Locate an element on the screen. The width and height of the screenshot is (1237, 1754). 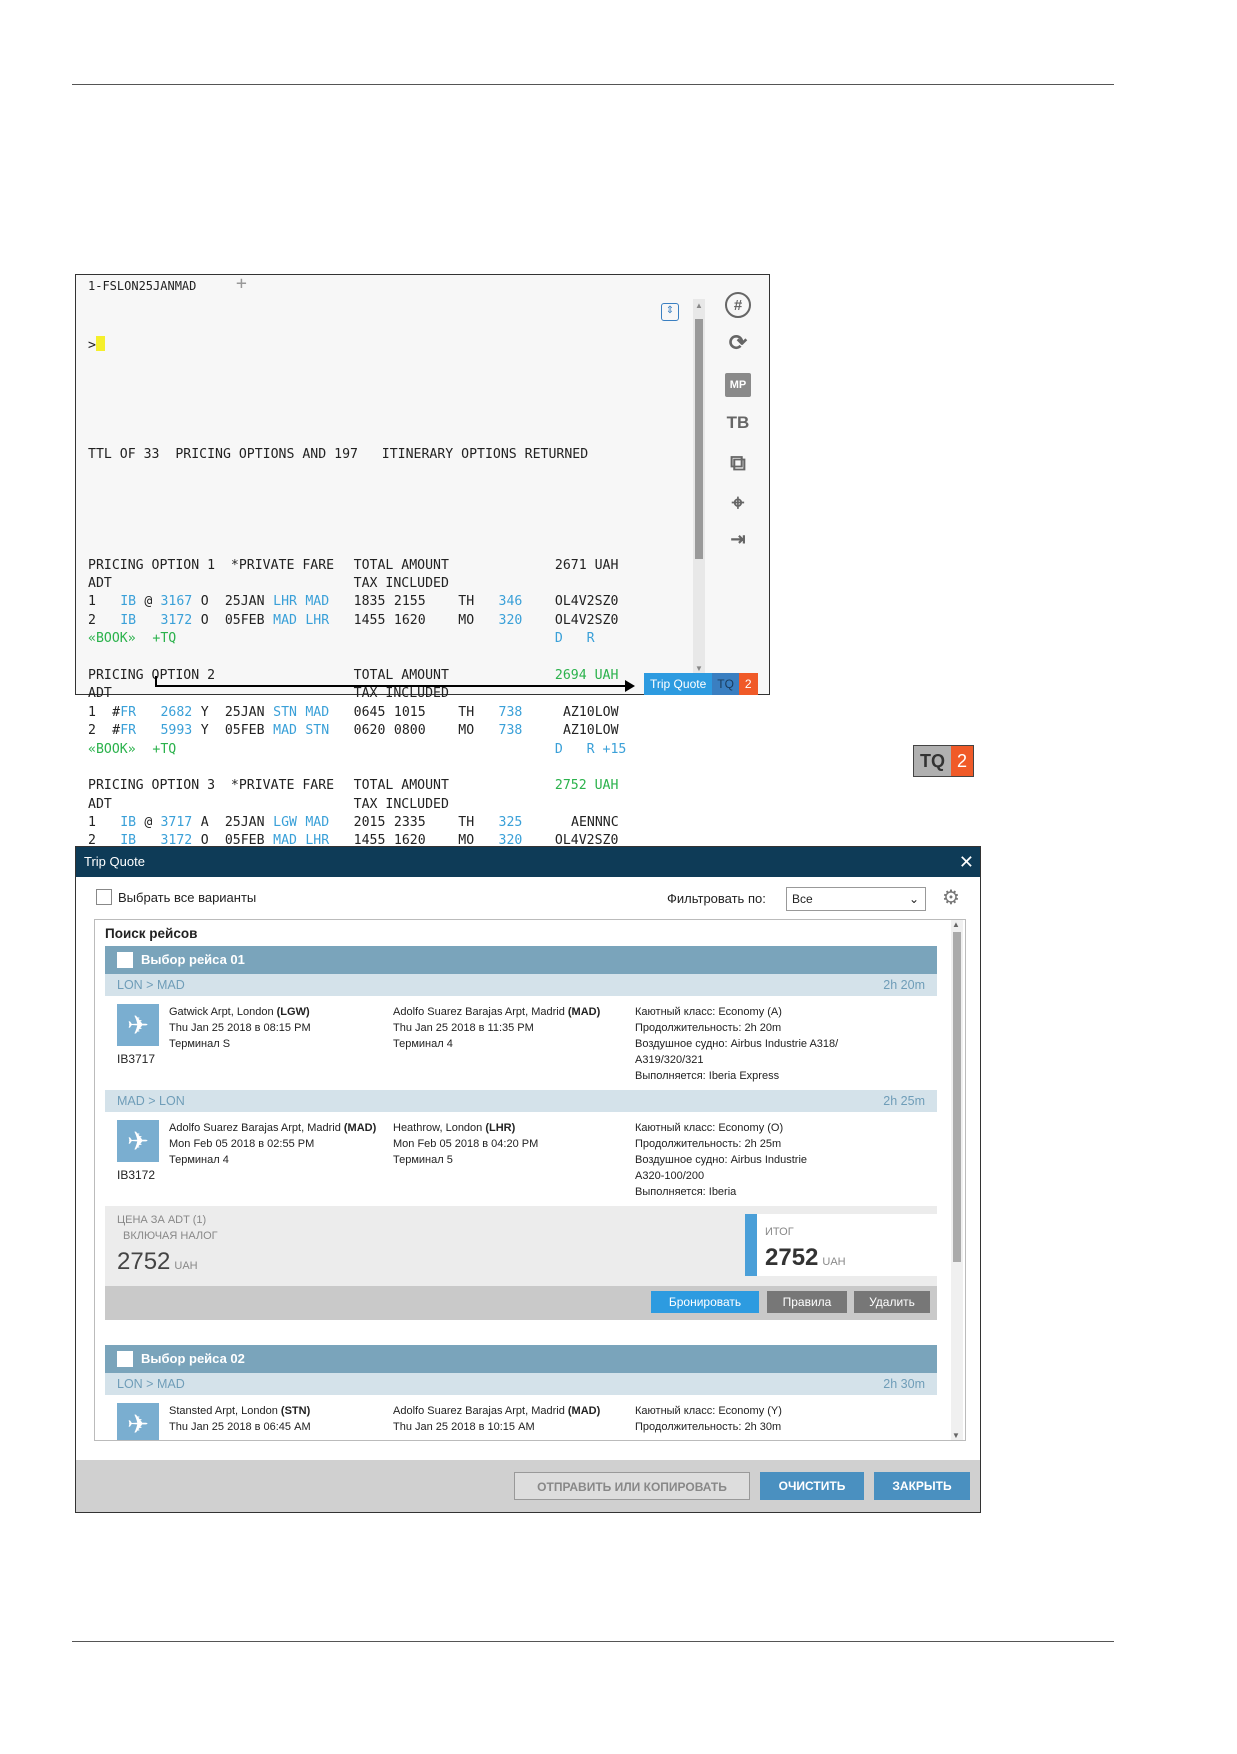
dep-time: Thu Jan 25 2018 в 06:45 AM is located at coordinates (240, 1427).